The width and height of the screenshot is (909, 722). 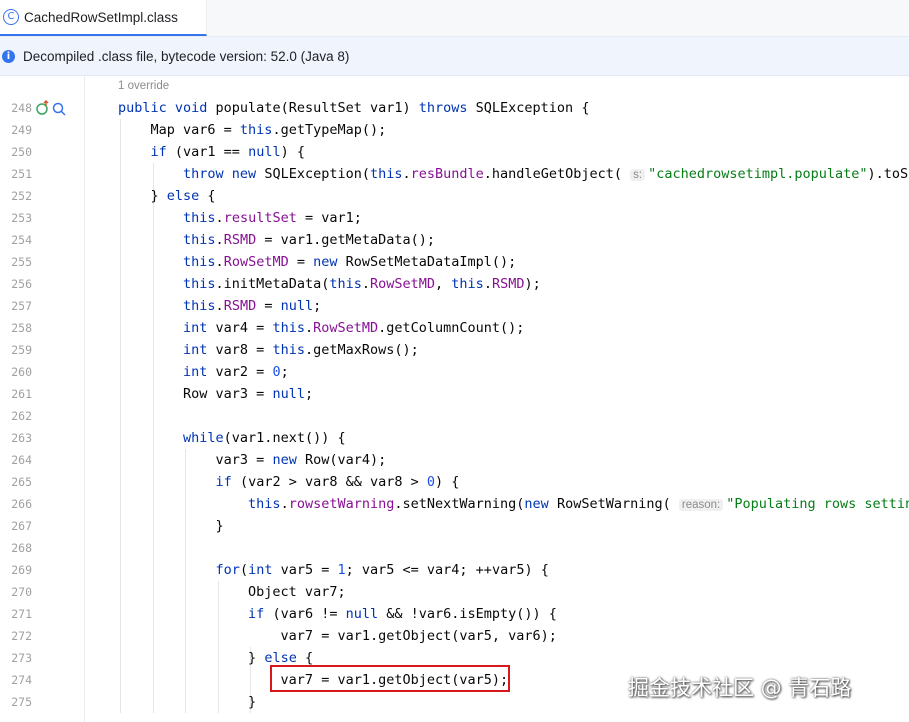 What do you see at coordinates (199, 328) in the screenshot?
I see `code-token: int` at bounding box center [199, 328].